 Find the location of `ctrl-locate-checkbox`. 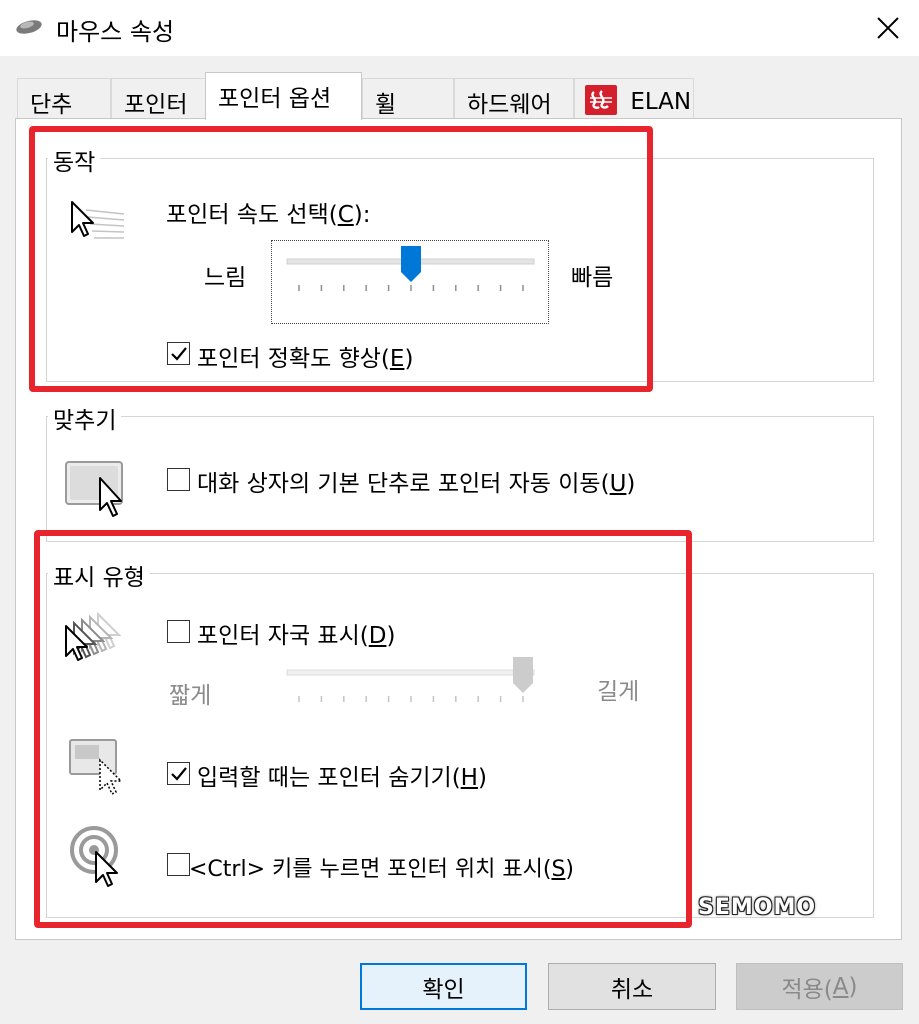

ctrl-locate-checkbox is located at coordinates (178, 864).